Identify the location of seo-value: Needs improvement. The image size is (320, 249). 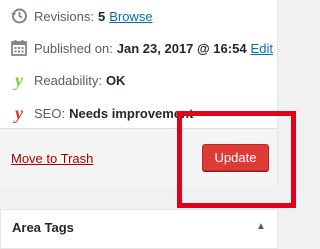
(131, 113).